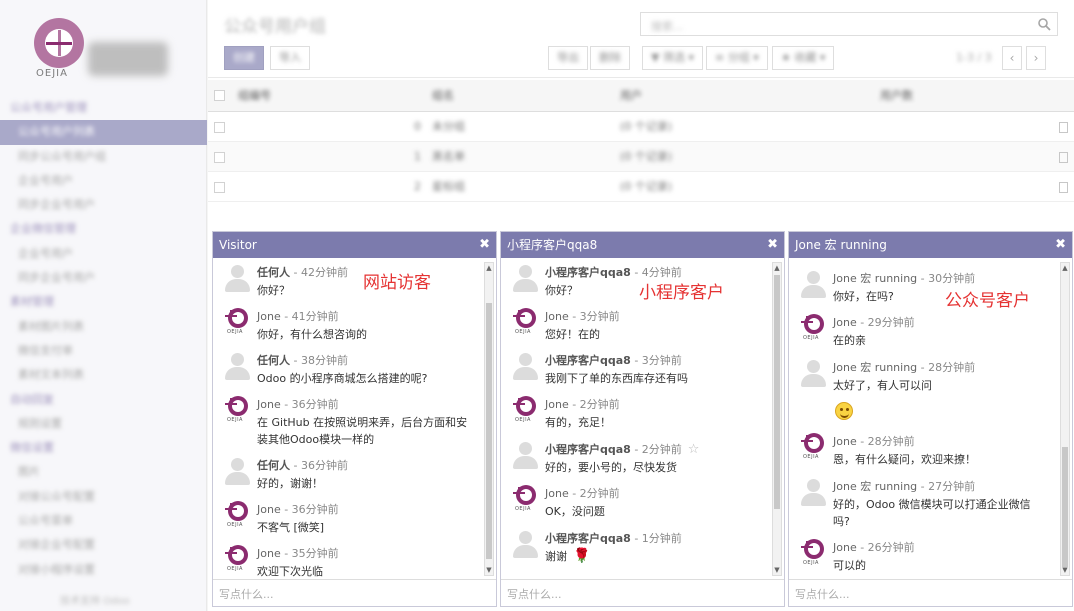  What do you see at coordinates (610, 58) in the screenshot?
I see `delete-button: 删除` at bounding box center [610, 58].